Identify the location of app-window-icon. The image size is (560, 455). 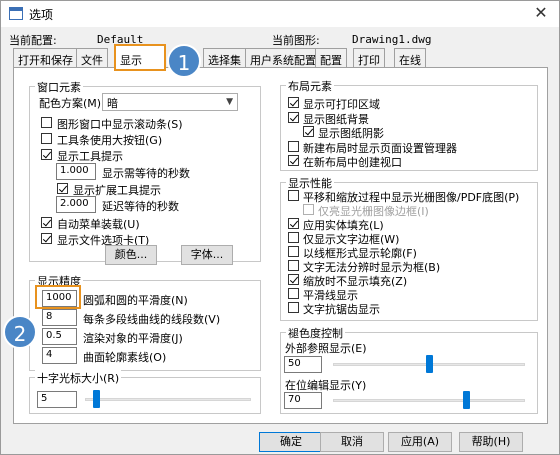
(16, 13).